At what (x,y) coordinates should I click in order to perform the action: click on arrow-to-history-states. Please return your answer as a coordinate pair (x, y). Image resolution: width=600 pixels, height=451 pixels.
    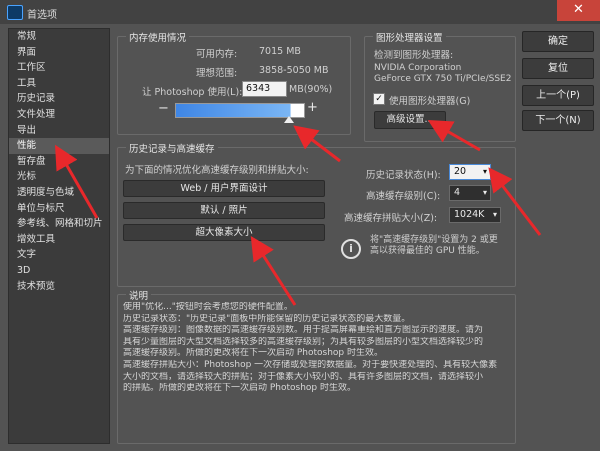
    Looking at the image, I should click on (515, 201).